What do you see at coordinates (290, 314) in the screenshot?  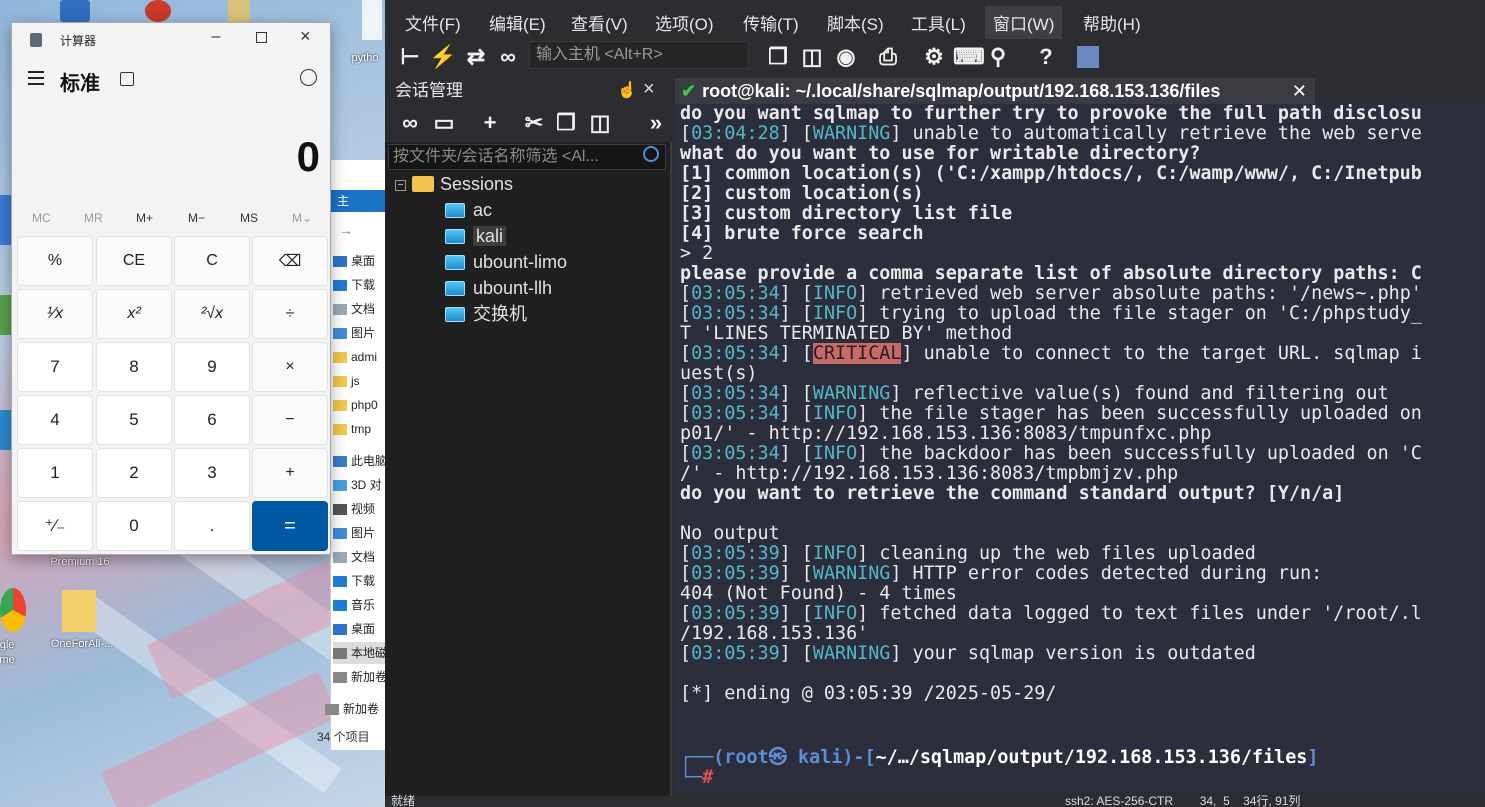 I see `divide-key: ÷` at bounding box center [290, 314].